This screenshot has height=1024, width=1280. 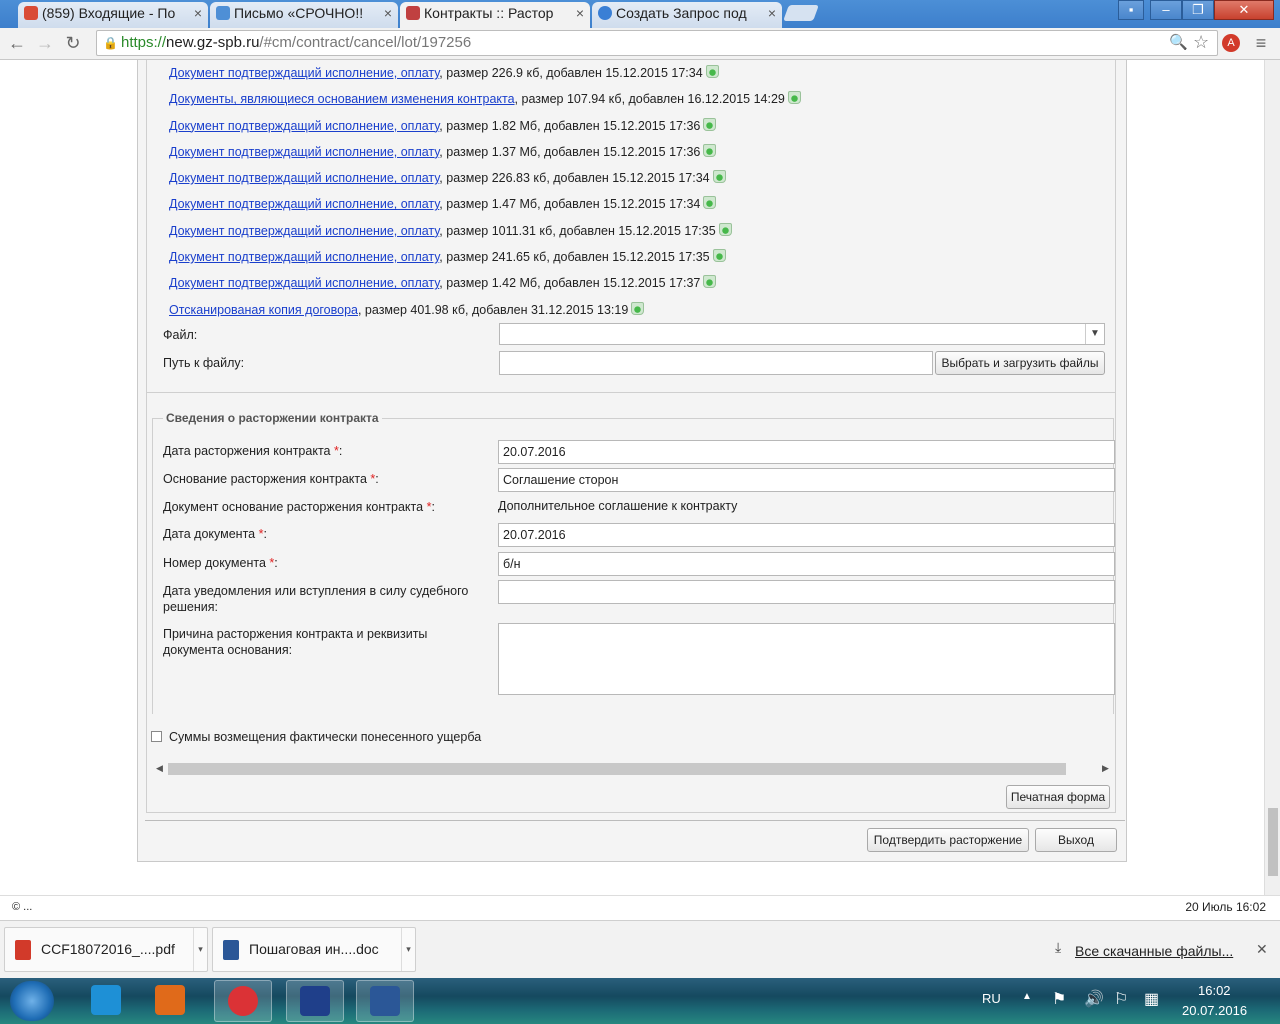 I want to click on action-center-icon: ⚐, so click(x=1121, y=999).